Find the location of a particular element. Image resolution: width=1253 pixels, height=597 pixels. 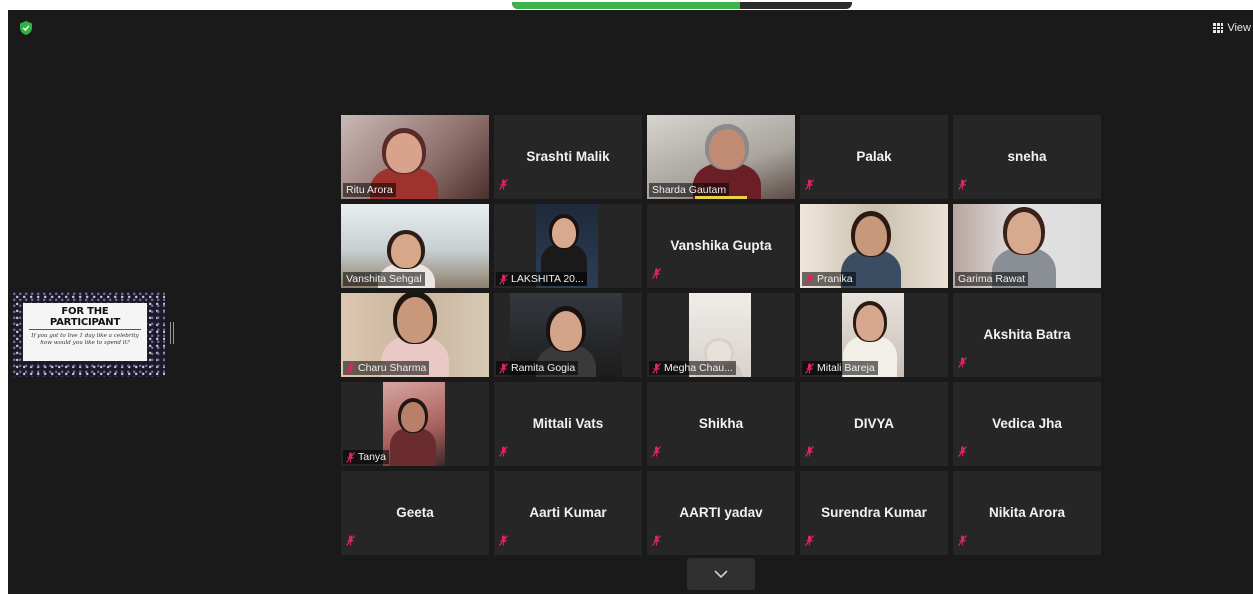

participant-name-label: Ritu Arora is located at coordinates (369, 190).